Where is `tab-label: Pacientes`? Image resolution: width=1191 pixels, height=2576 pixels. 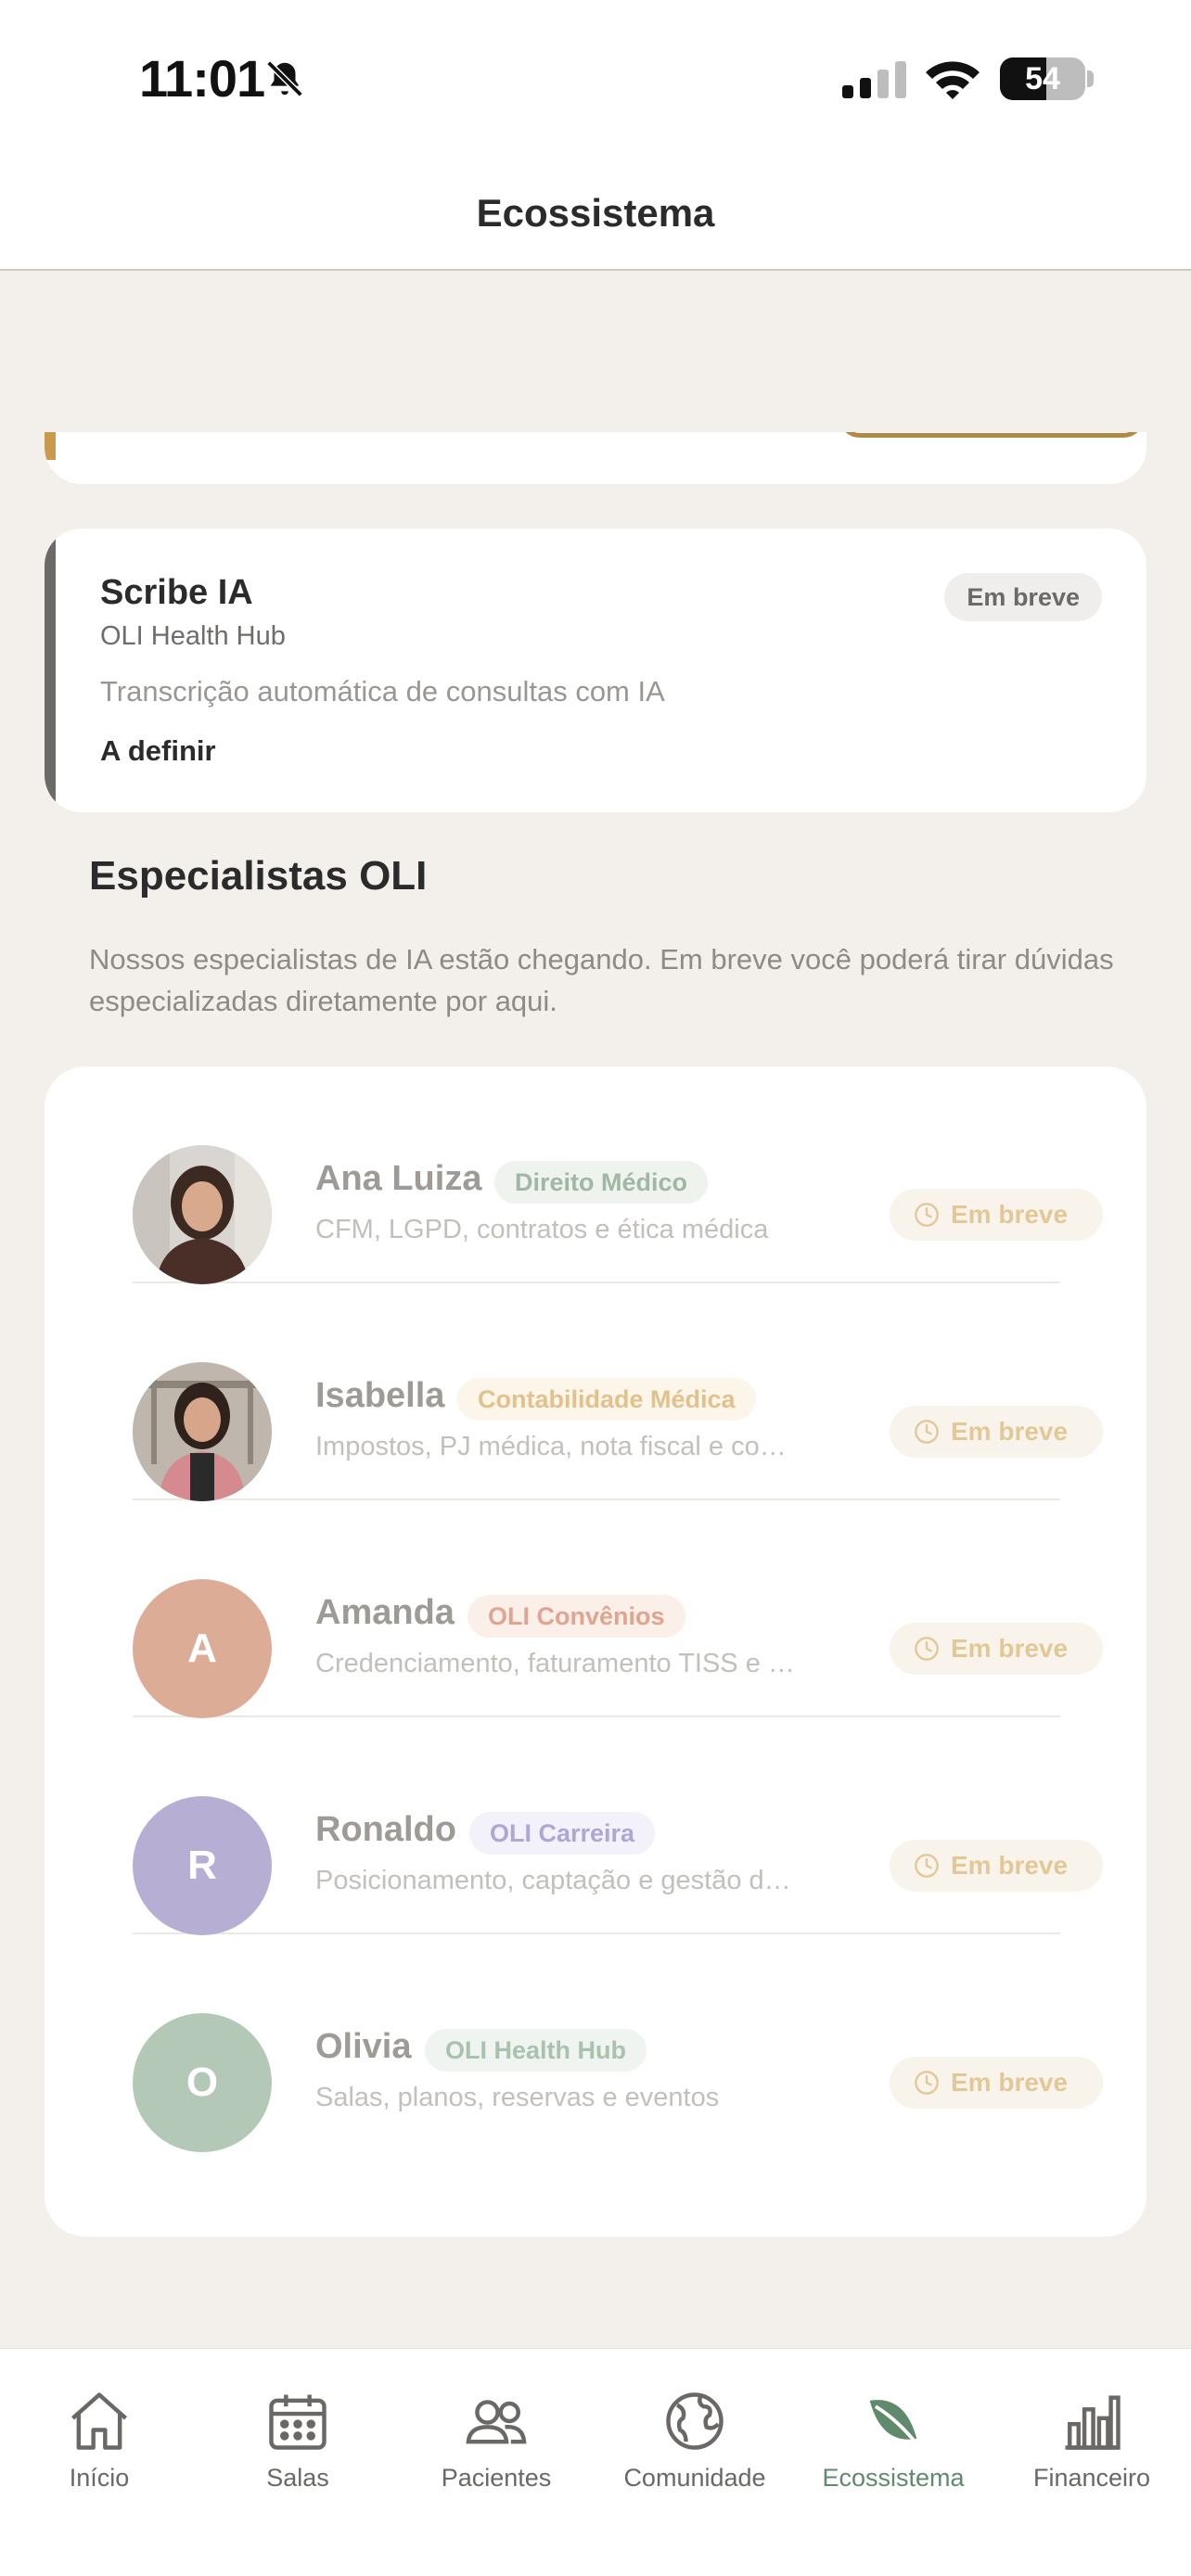
tab-label: Pacientes is located at coordinates (497, 2478).